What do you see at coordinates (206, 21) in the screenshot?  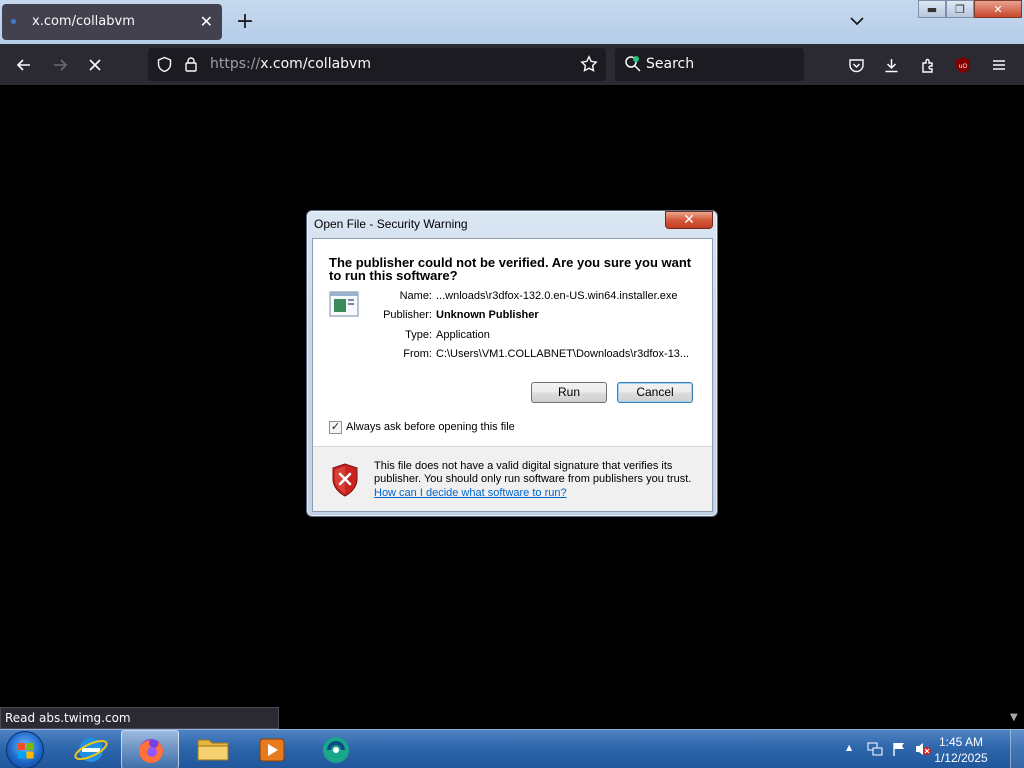 I see `tab-close-icon: ✕` at bounding box center [206, 21].